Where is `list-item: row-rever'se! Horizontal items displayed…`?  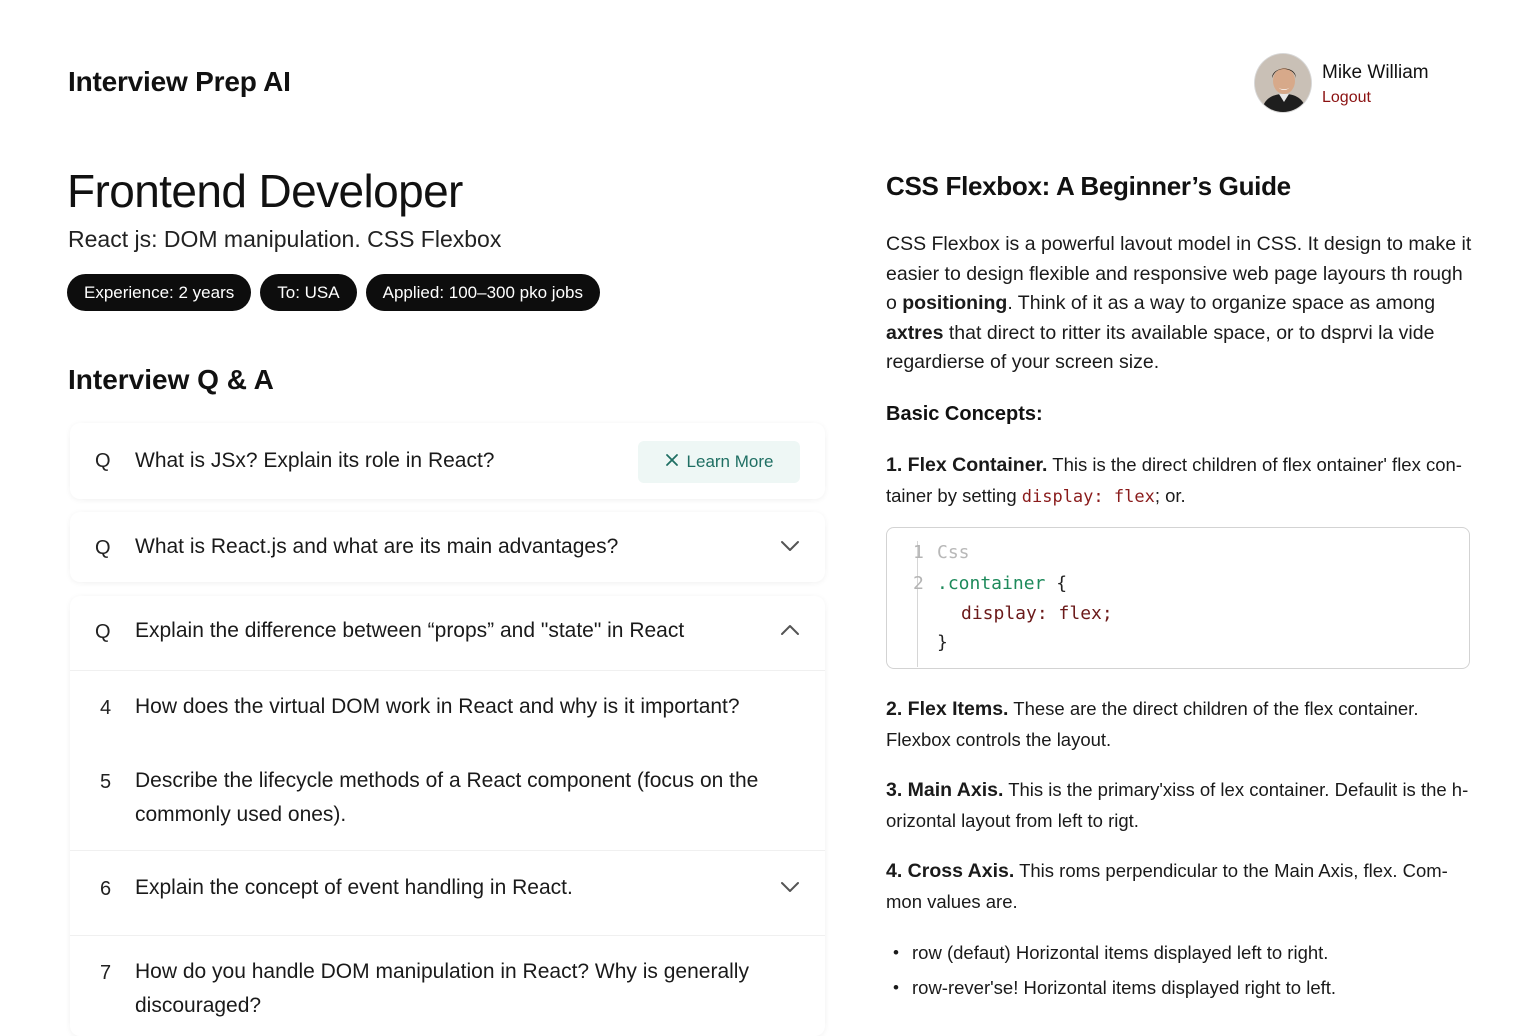
list-item: row-rever'se! Horizontal items displayed… is located at coordinates (1188, 987).